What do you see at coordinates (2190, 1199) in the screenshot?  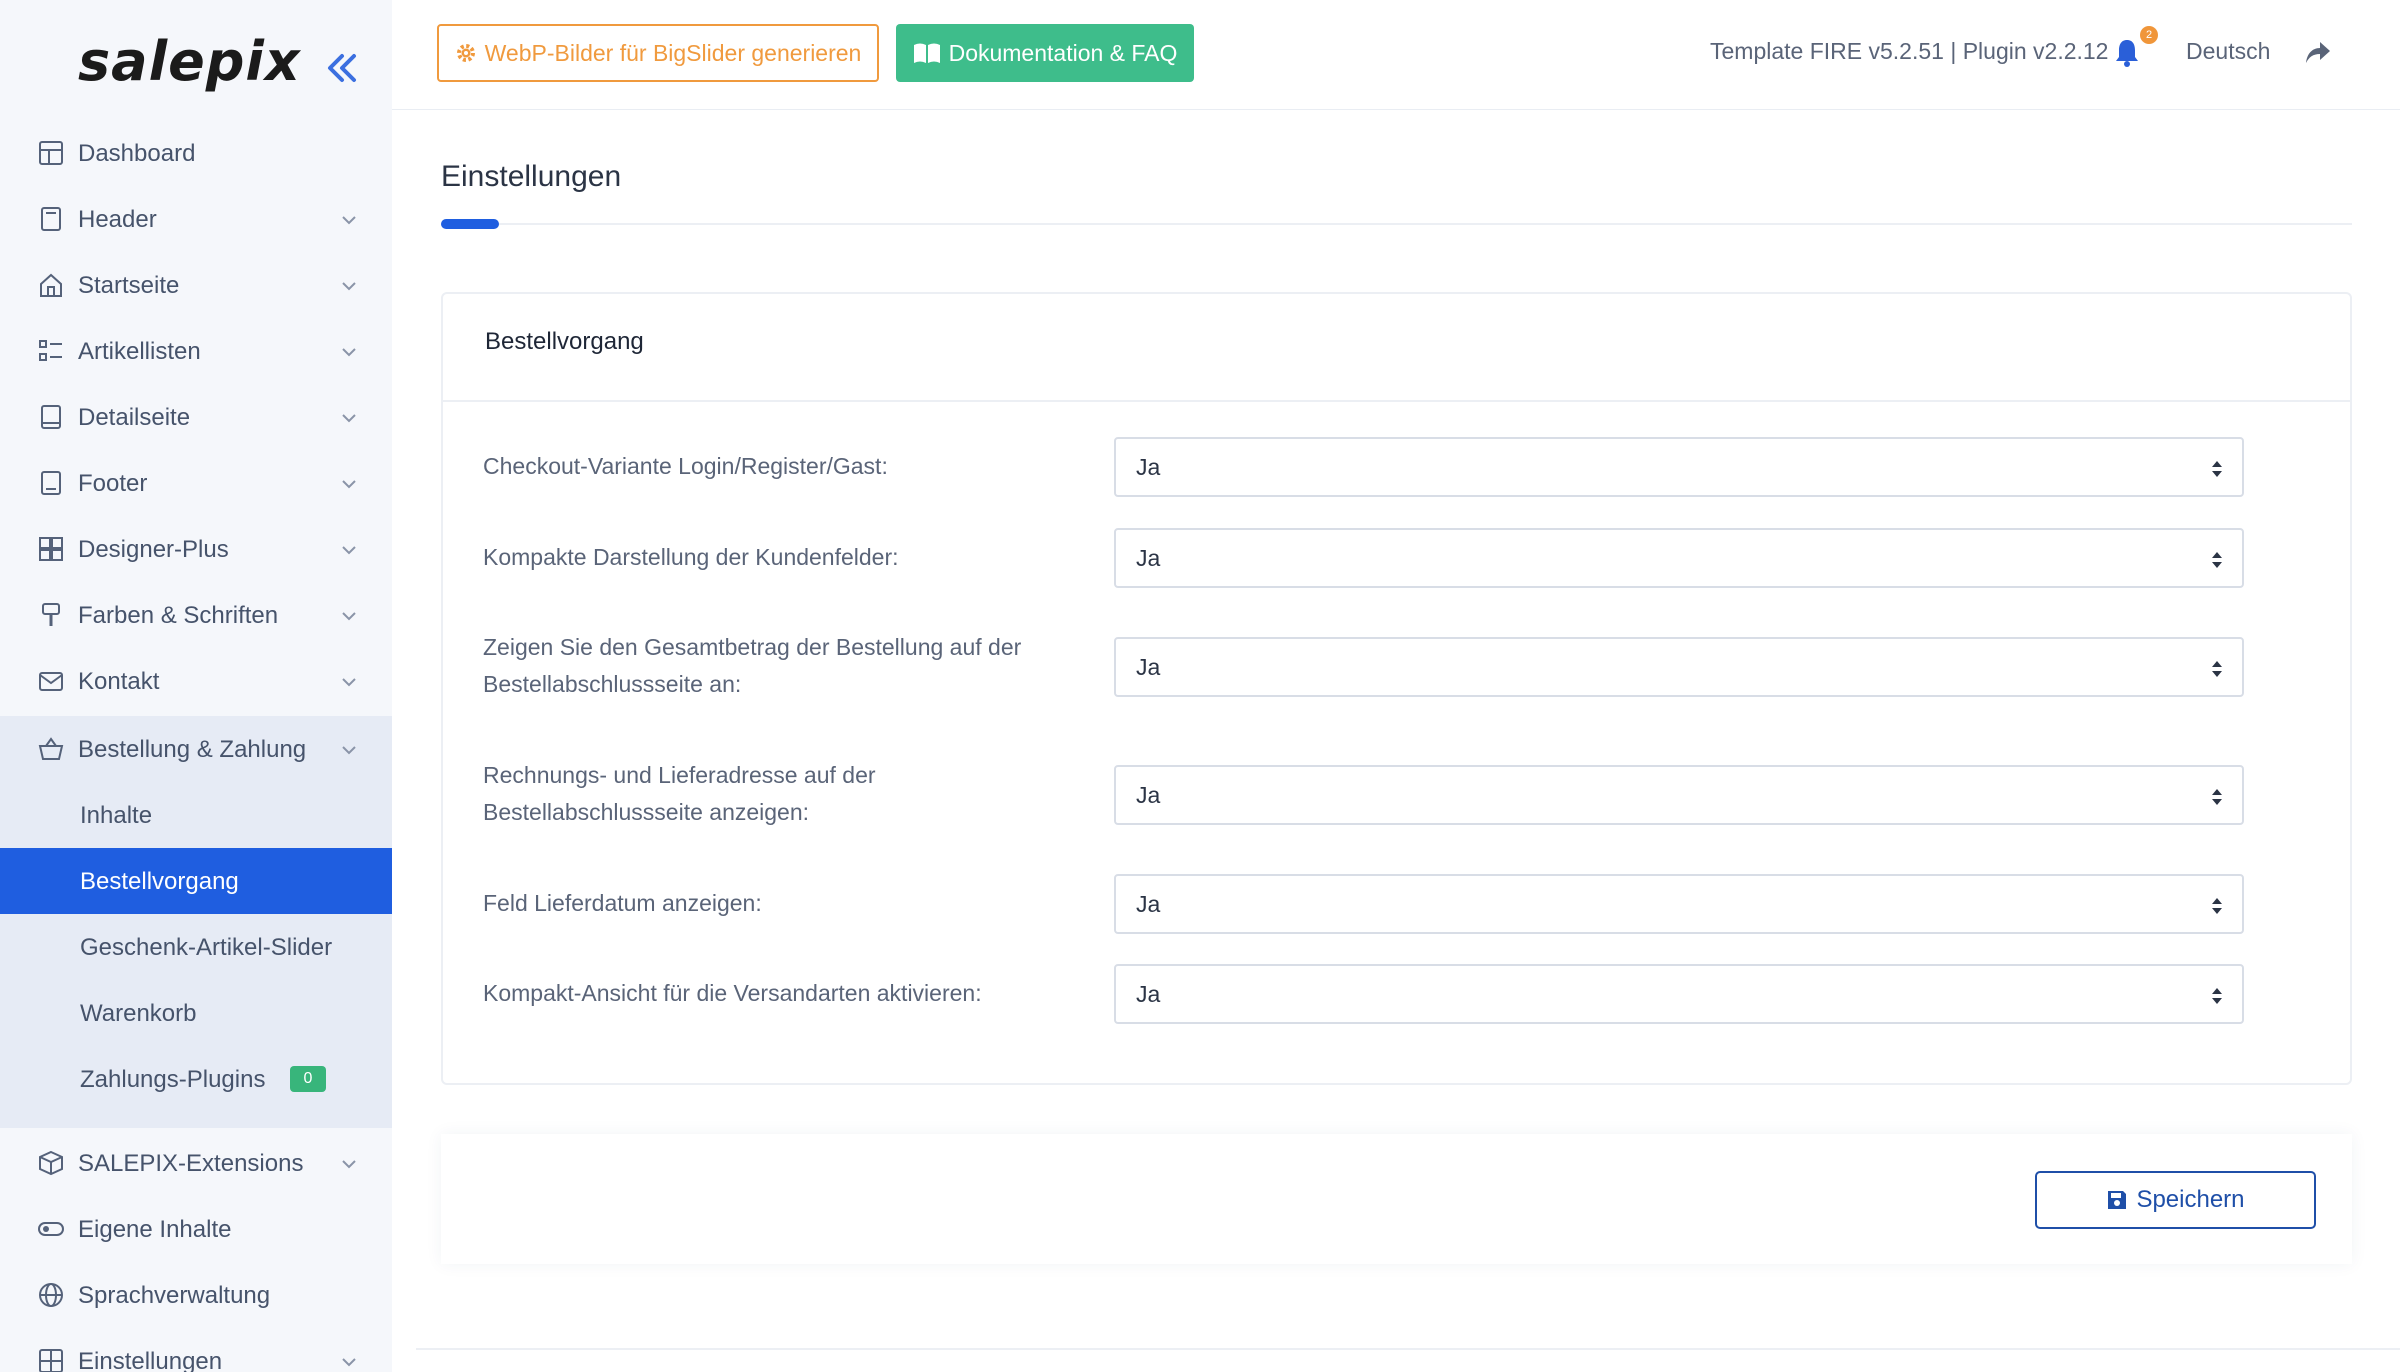 I see `save-label: Speichern` at bounding box center [2190, 1199].